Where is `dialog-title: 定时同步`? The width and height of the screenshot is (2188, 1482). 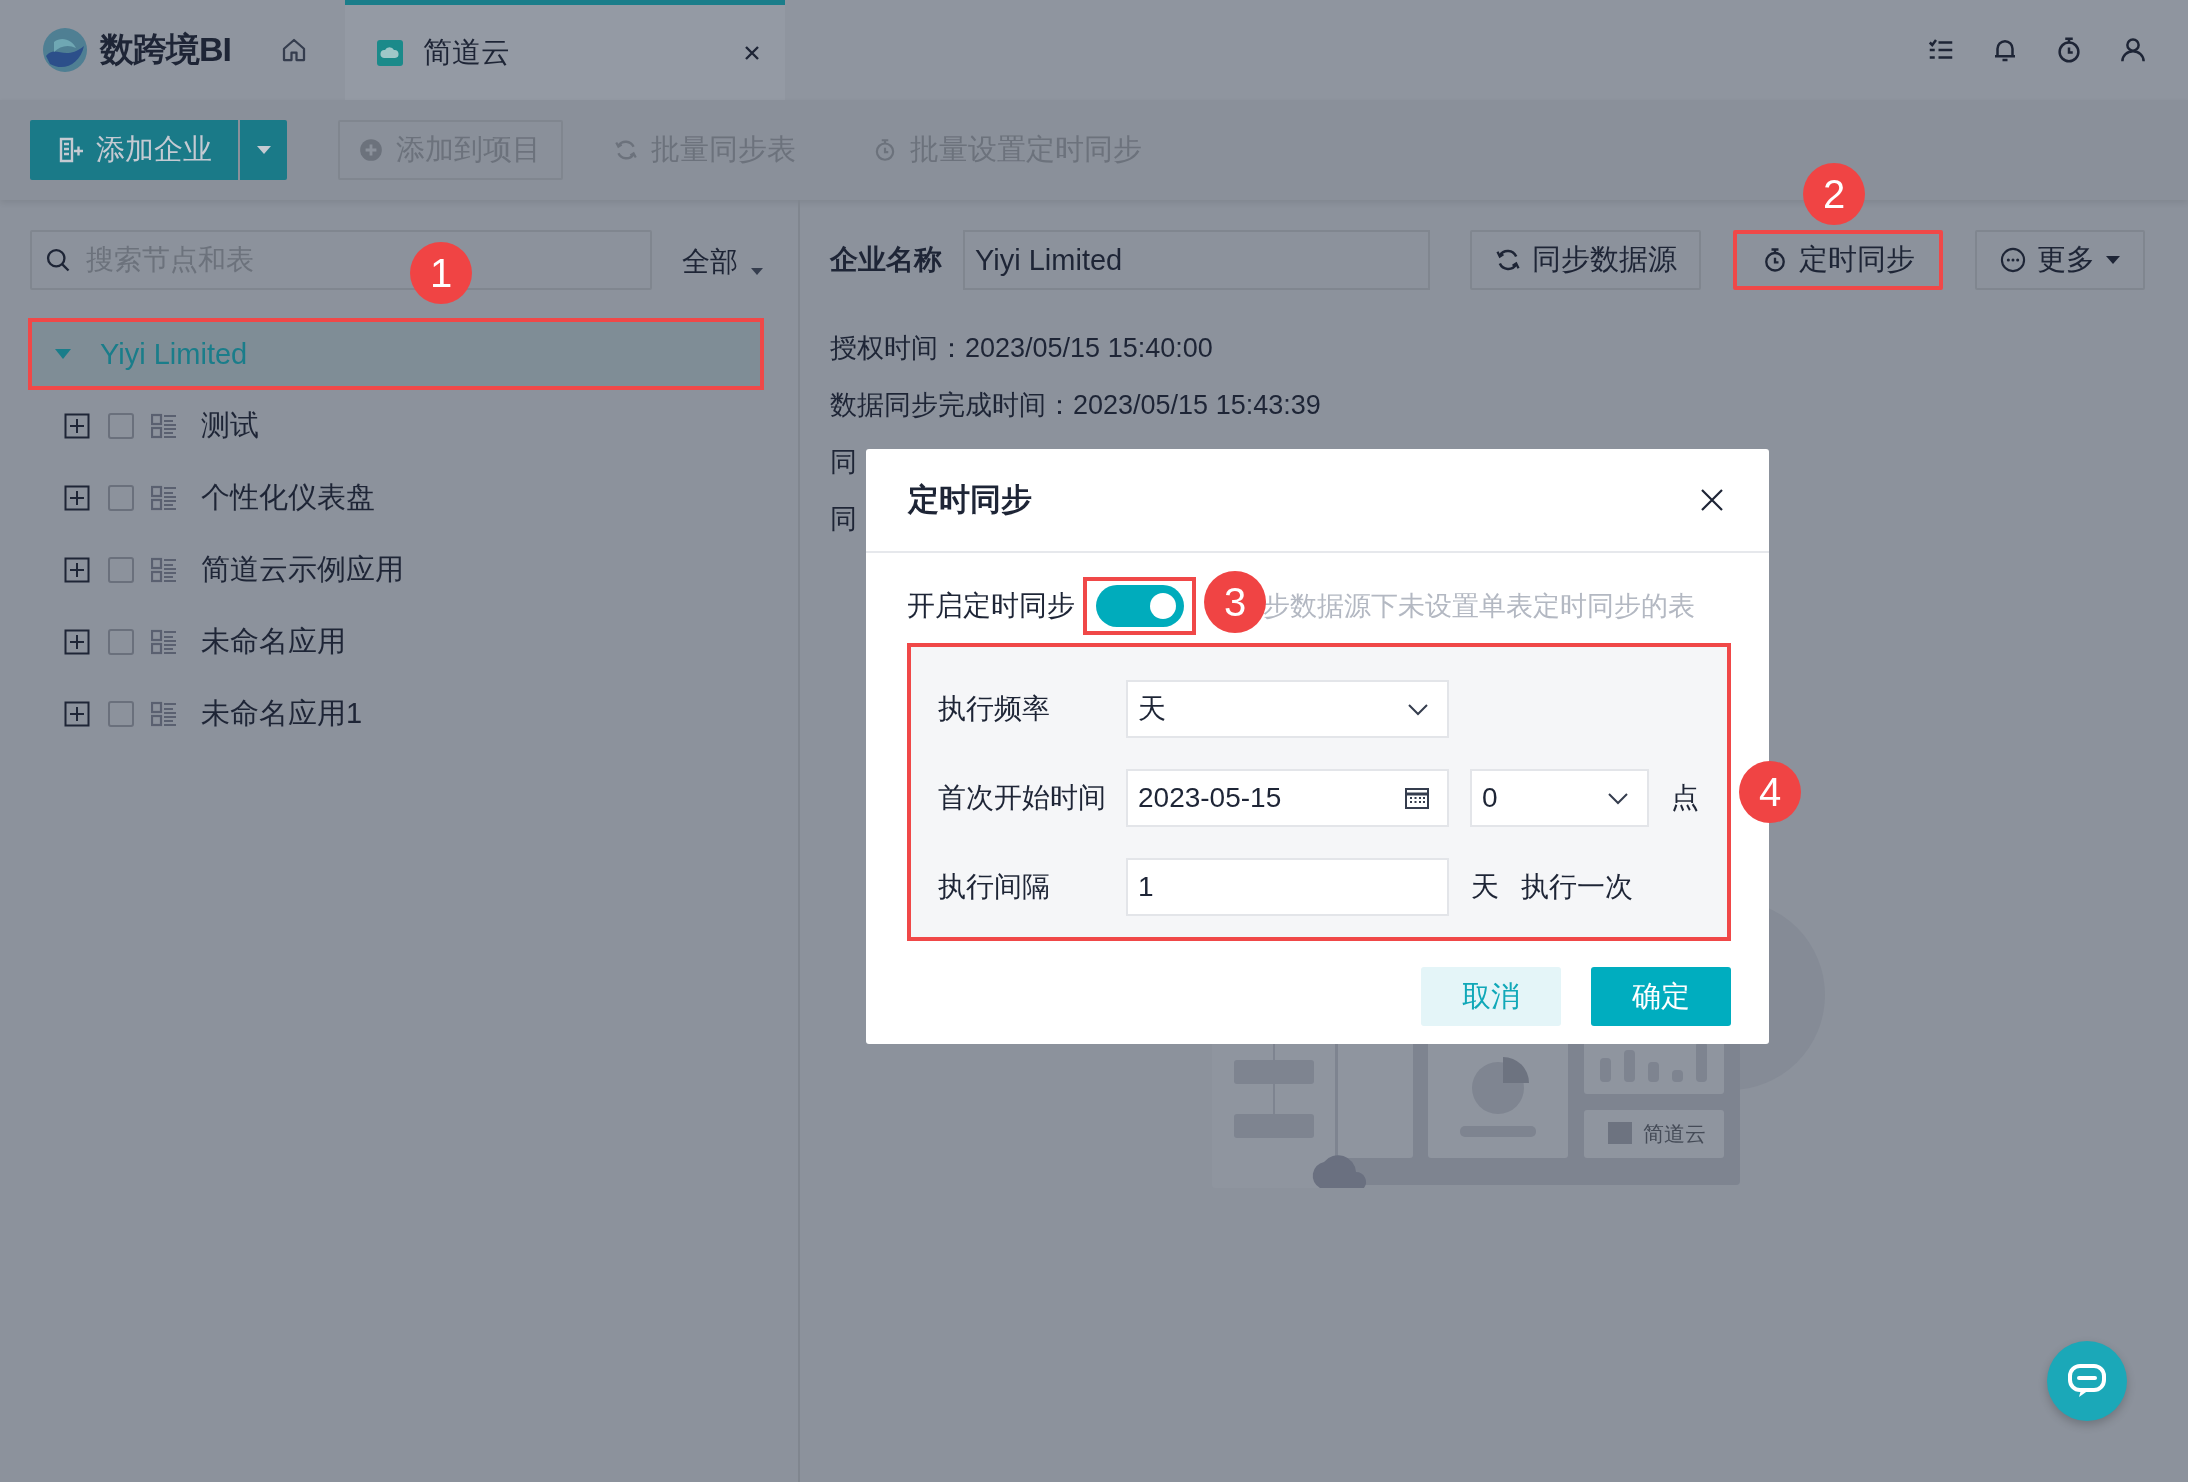
dialog-title: 定时同步 is located at coordinates (970, 500).